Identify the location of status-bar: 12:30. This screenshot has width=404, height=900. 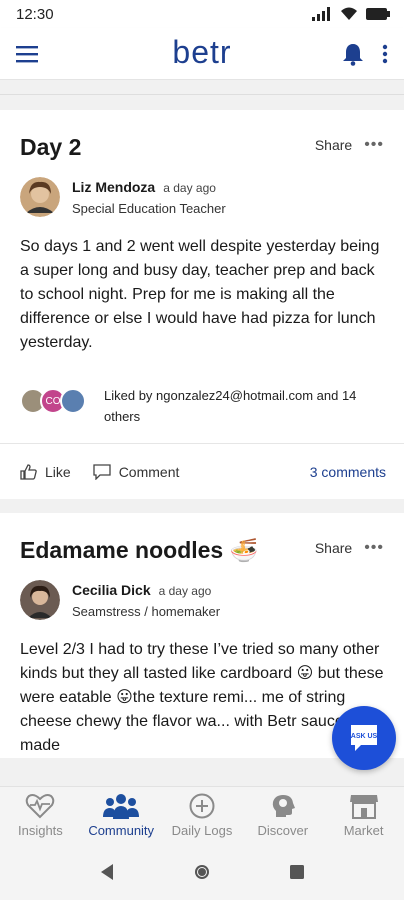
(202, 14).